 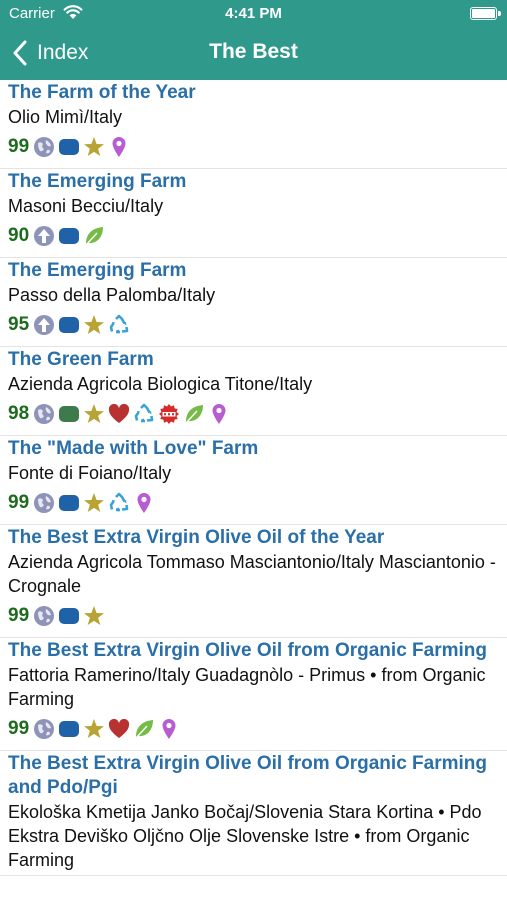 I want to click on page-title: The Best, so click(x=253, y=51).